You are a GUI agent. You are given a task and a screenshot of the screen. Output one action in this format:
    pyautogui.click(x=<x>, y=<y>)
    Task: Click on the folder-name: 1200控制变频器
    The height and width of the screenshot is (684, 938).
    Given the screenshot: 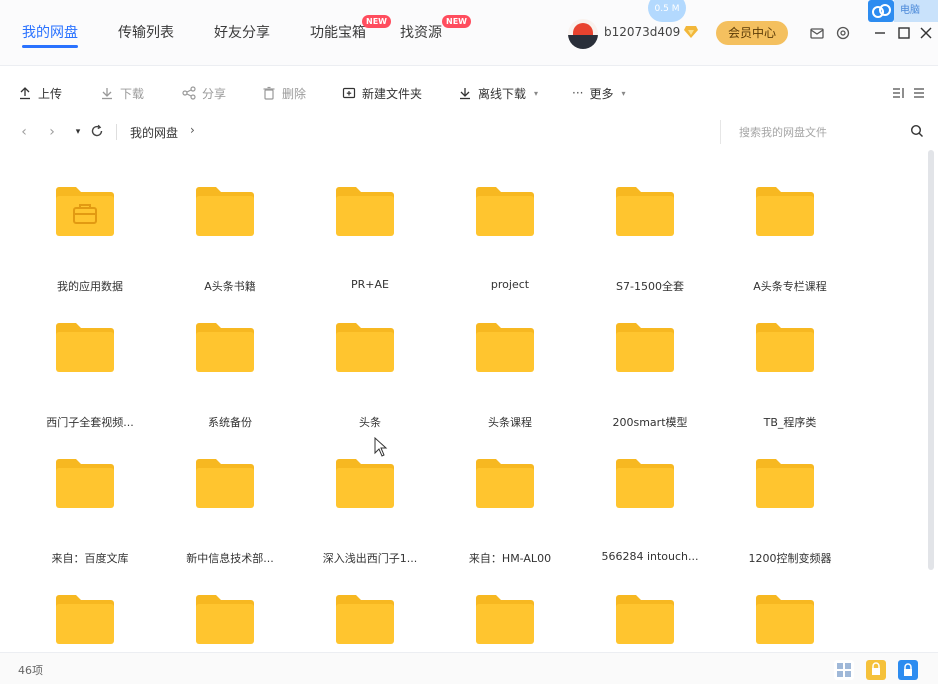 What is the action you would take?
    pyautogui.click(x=790, y=558)
    